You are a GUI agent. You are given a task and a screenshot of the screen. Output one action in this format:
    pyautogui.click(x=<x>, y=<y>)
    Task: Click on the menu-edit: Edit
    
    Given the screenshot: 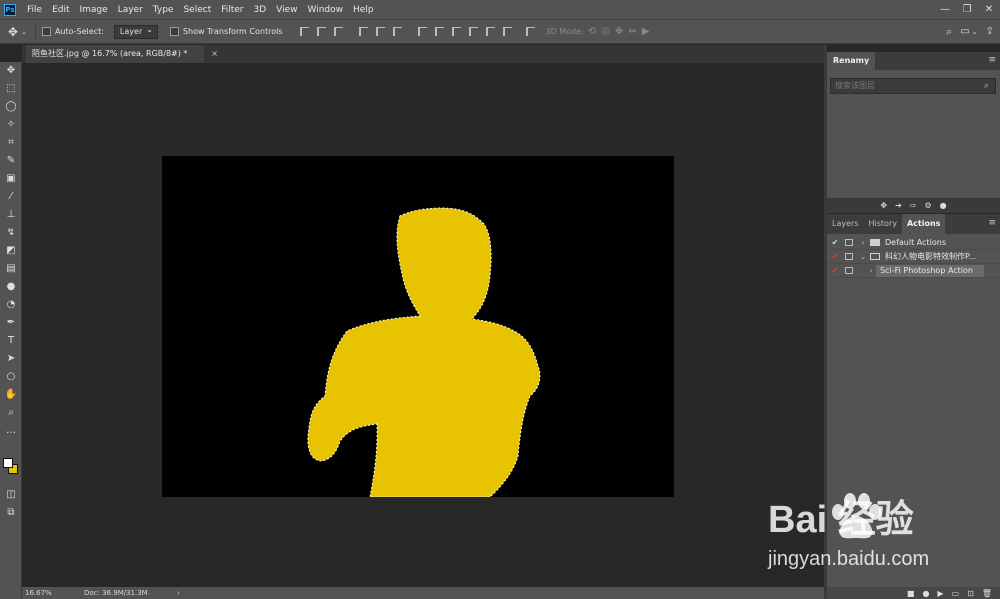 What is the action you would take?
    pyautogui.click(x=60, y=10)
    